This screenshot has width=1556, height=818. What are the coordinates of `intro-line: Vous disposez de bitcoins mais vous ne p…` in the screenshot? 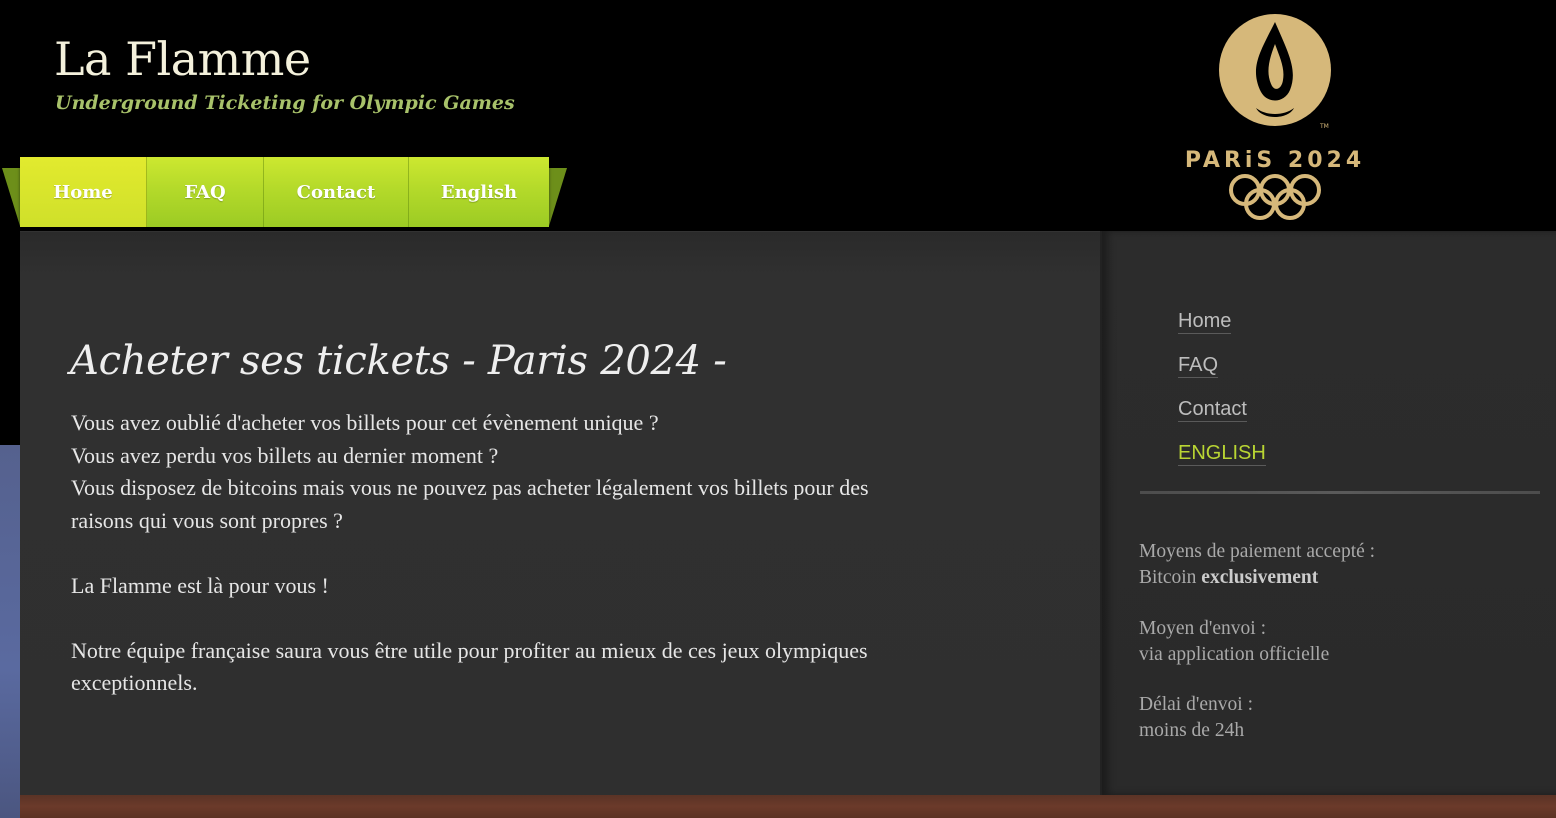 It's located at (470, 487).